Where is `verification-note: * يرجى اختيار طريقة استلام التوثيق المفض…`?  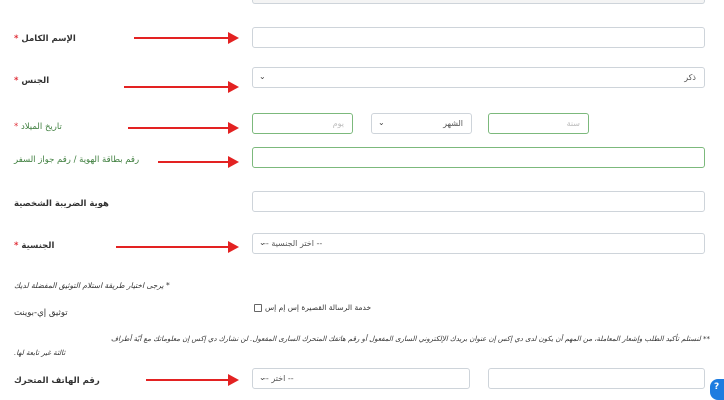
verification-note: * يرجى اختيار طريقة استلام التوثيق المفض… is located at coordinates (92, 285).